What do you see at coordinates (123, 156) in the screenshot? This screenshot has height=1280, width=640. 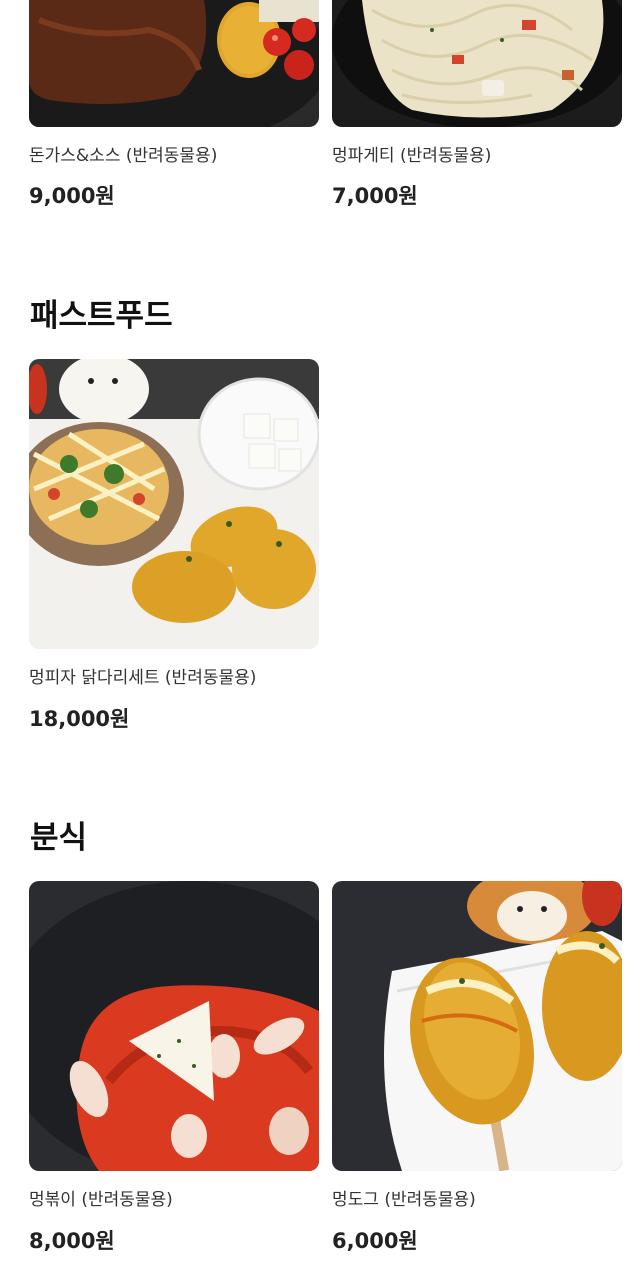 I see `item-name: 돈가스&소스 (반려동물용)` at bounding box center [123, 156].